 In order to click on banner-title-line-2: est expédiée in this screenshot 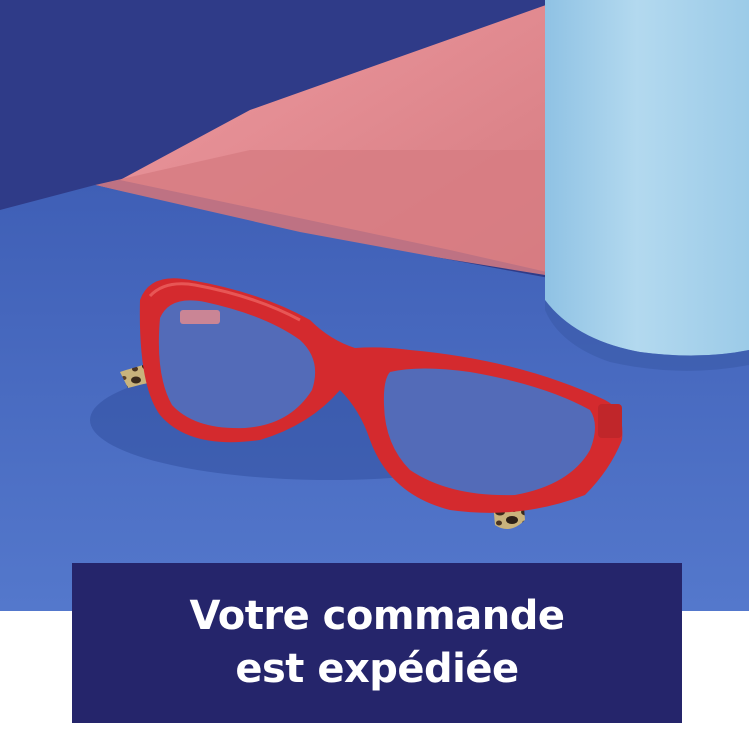, I will do `click(377, 669)`.